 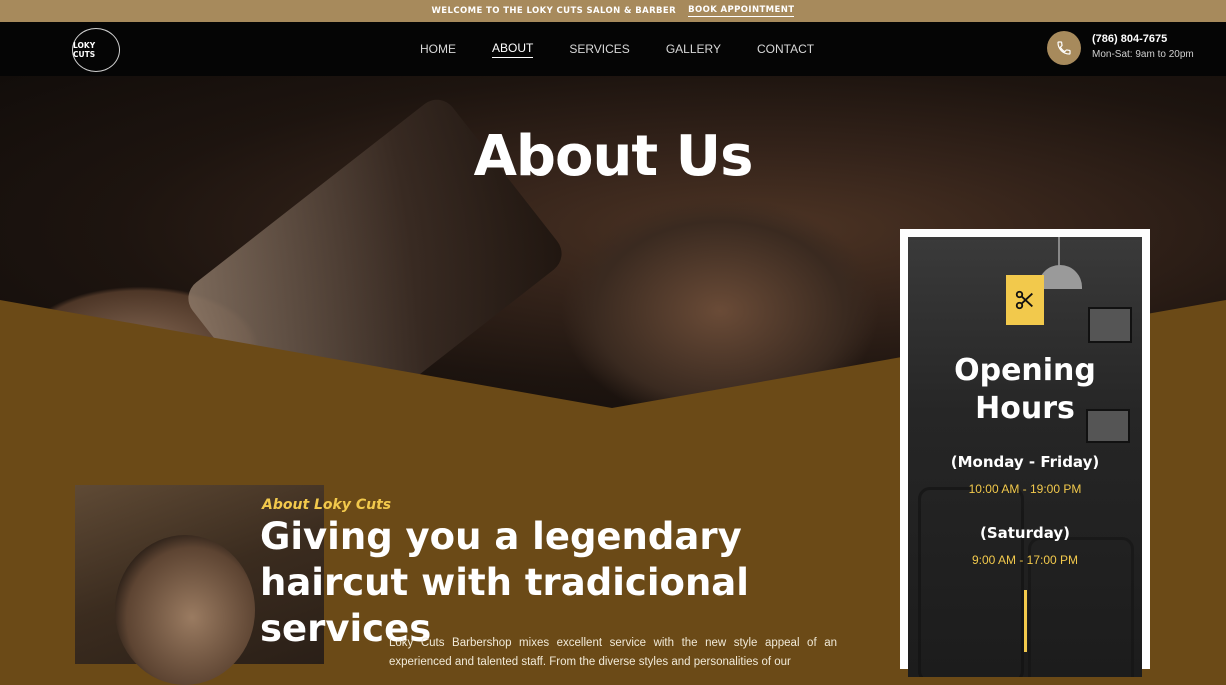 What do you see at coordinates (1143, 54) in the screenshot?
I see `business-hours-text: Mon-Sat: 9am to 20pm` at bounding box center [1143, 54].